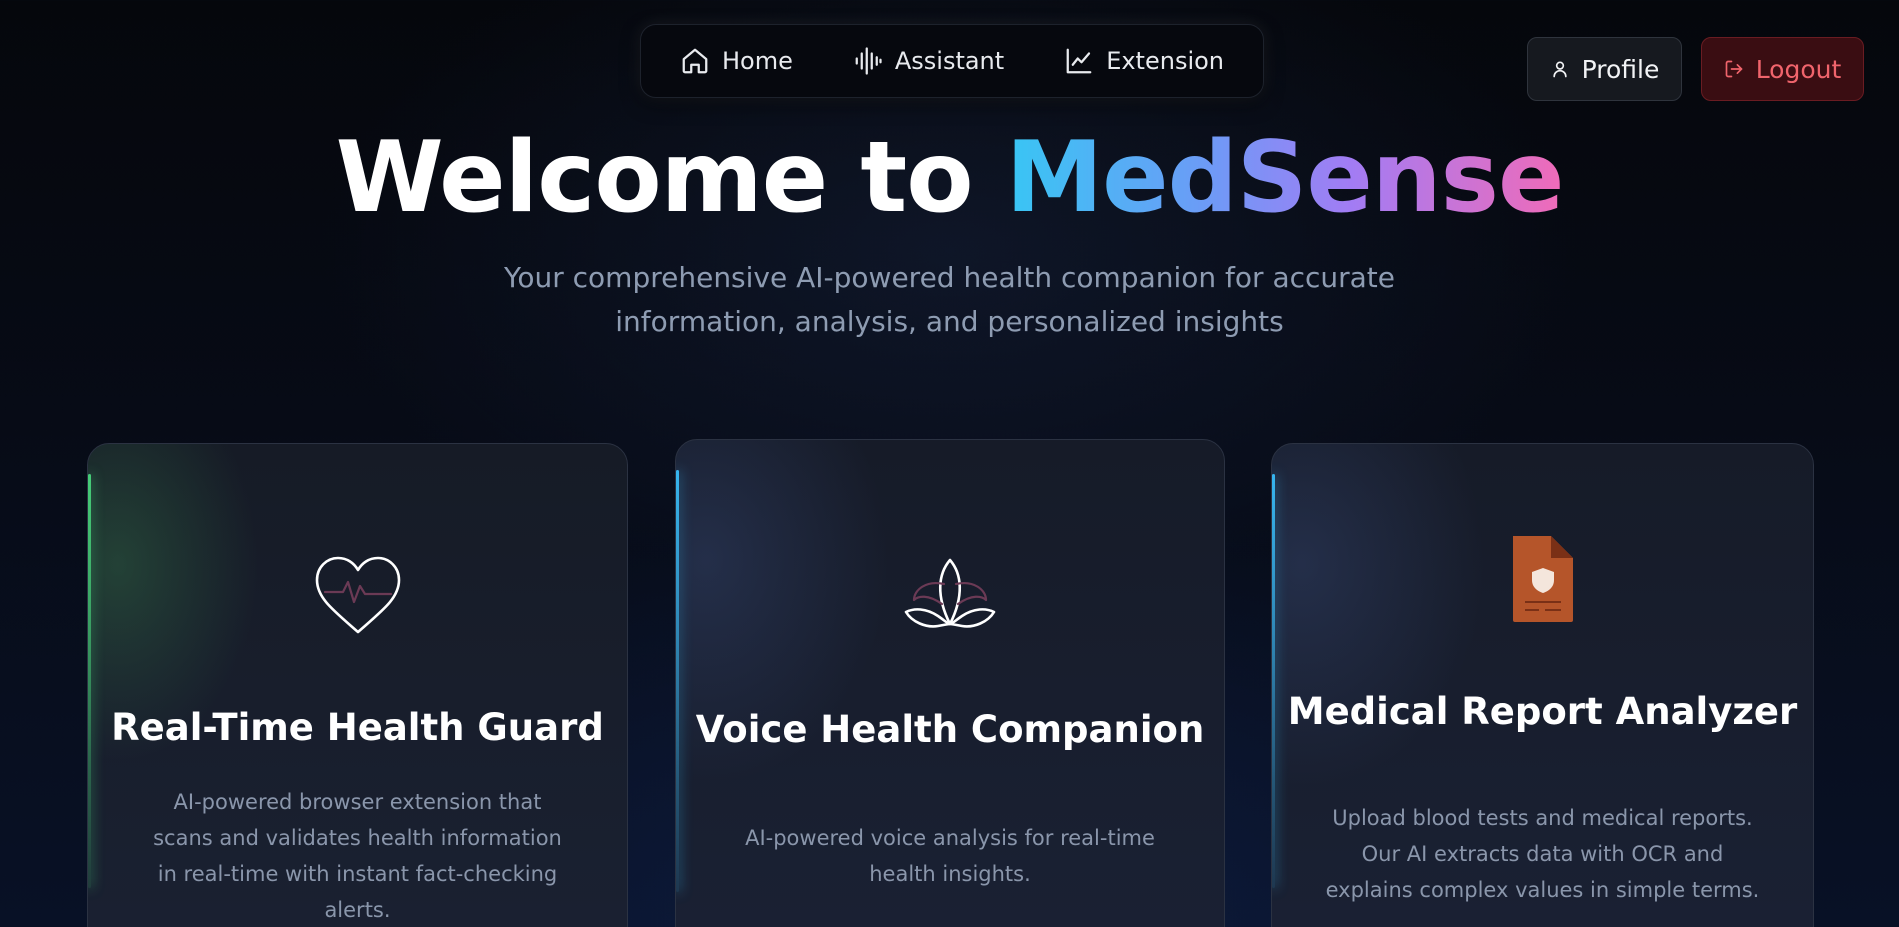 This screenshot has width=1899, height=927. Describe the element at coordinates (1165, 61) in the screenshot. I see `nav-extension-label: Extension` at that location.